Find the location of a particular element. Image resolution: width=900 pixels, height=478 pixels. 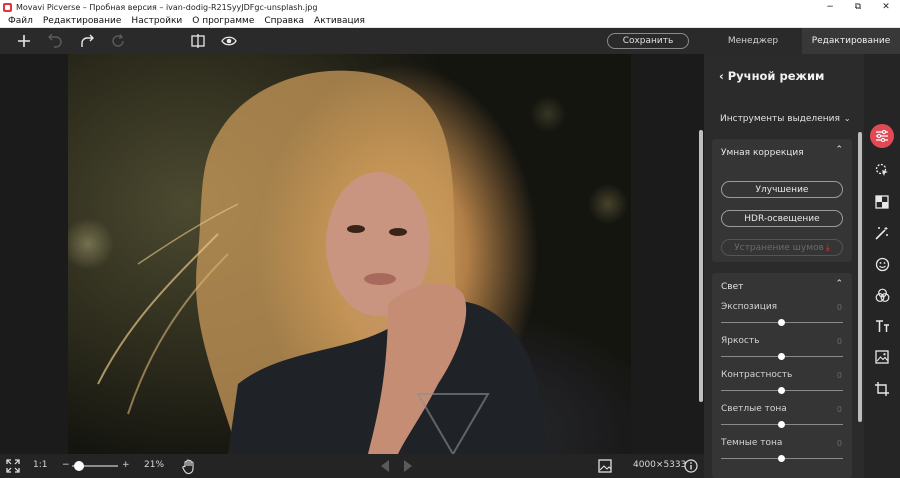

back-chevron-icon: ‹ is located at coordinates (721, 76).